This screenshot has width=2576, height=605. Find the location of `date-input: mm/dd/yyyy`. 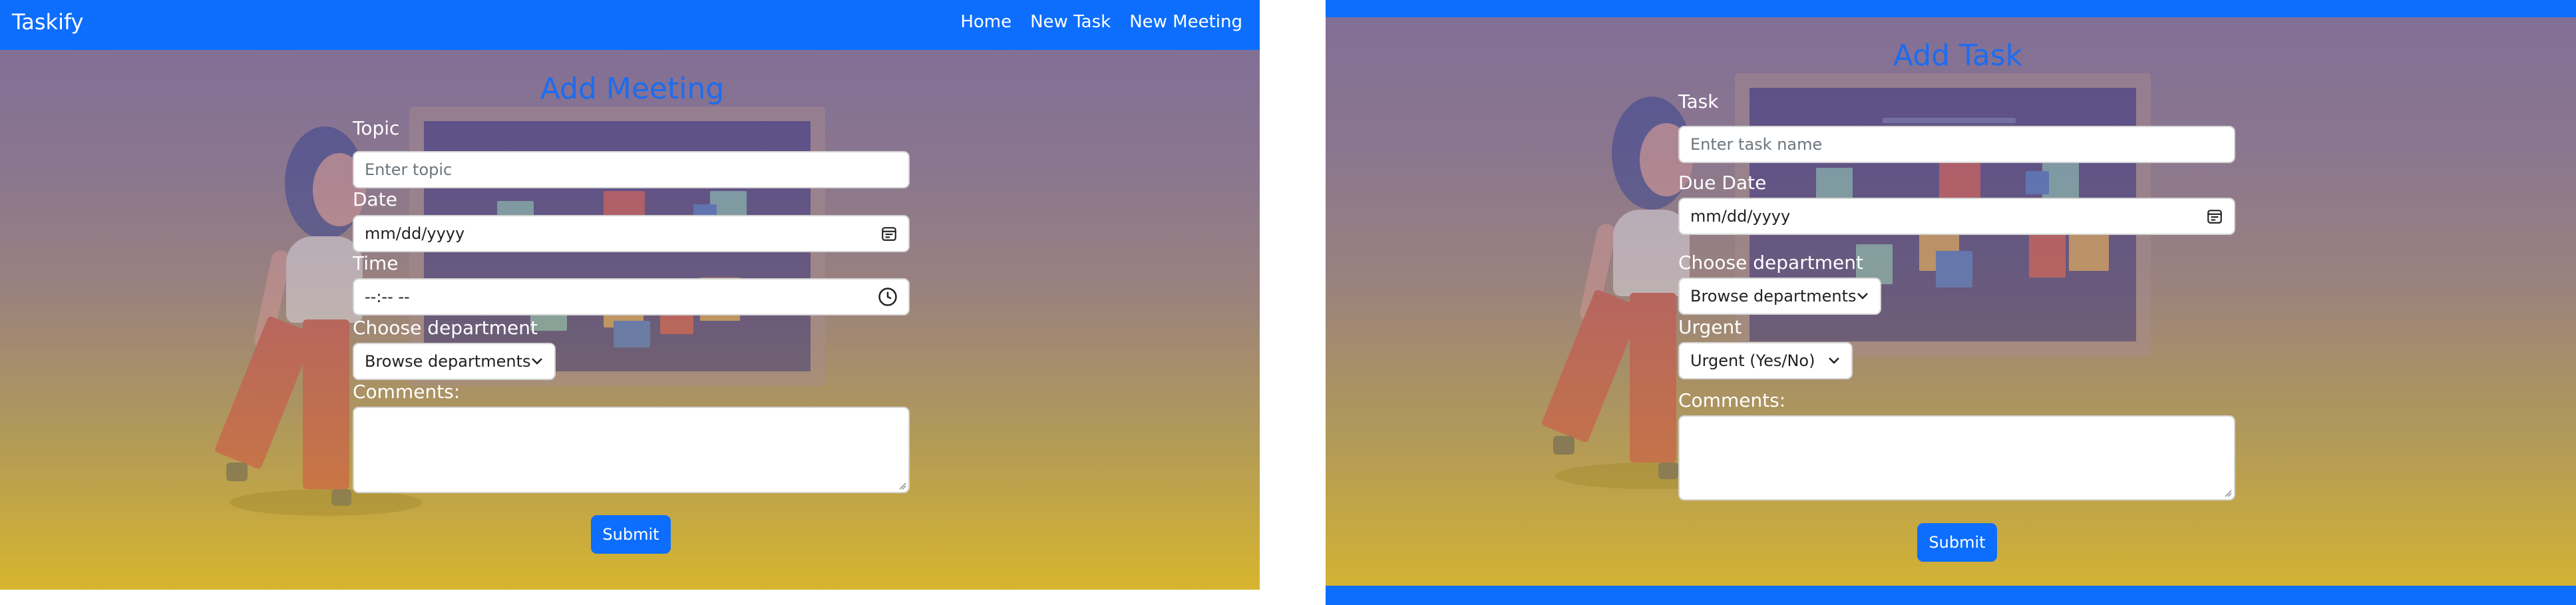

date-input: mm/dd/yyyy is located at coordinates (632, 233).